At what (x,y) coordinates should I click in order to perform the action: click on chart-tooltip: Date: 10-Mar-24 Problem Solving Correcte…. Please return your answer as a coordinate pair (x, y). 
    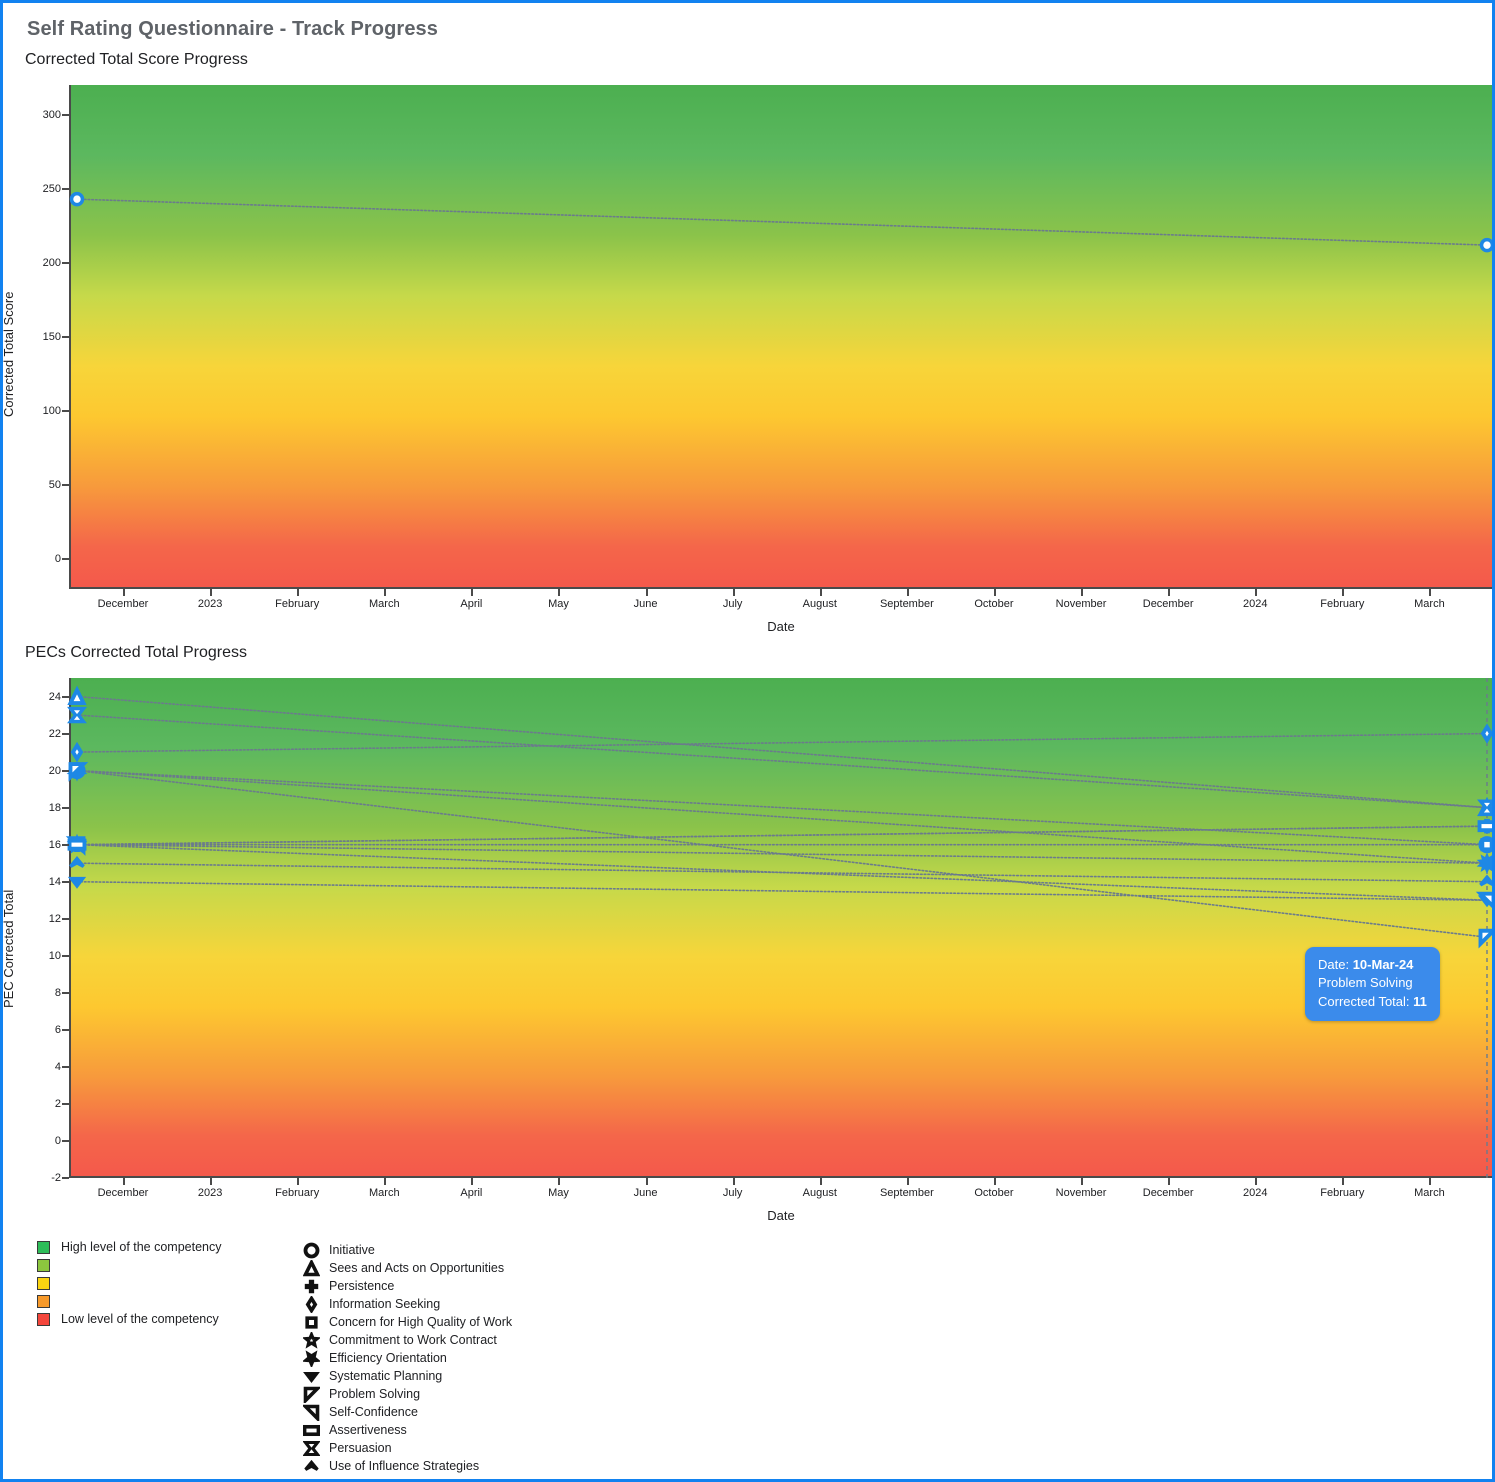
    Looking at the image, I should click on (1372, 984).